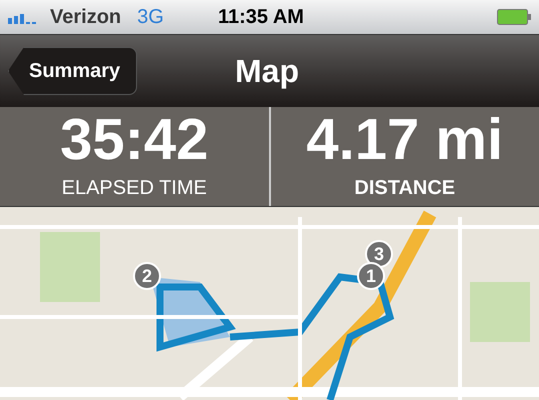 The width and height of the screenshot is (539, 400). What do you see at coordinates (261, 17) in the screenshot?
I see `status-time: 11:35 AM` at bounding box center [261, 17].